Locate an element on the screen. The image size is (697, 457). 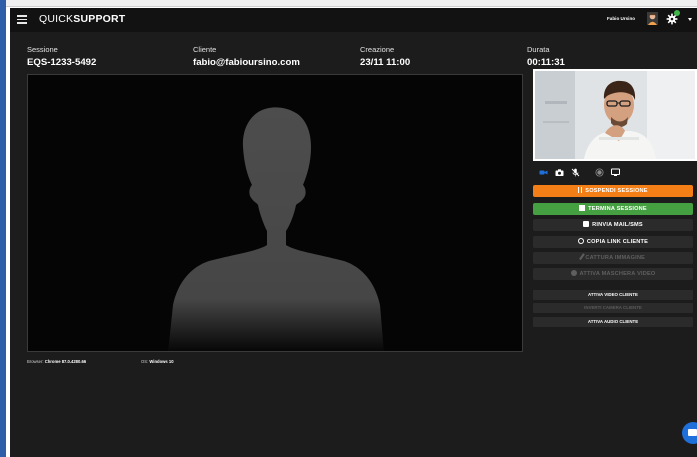
operator-photo is located at coordinates (615, 115).